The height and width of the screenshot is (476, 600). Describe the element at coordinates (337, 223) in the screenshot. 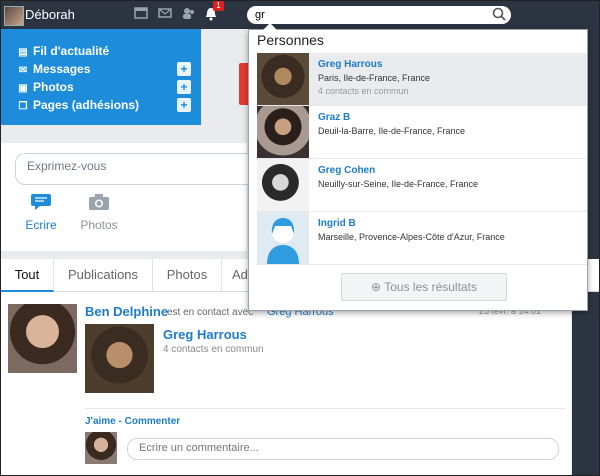

I see `result-name: Ingrid B` at that location.